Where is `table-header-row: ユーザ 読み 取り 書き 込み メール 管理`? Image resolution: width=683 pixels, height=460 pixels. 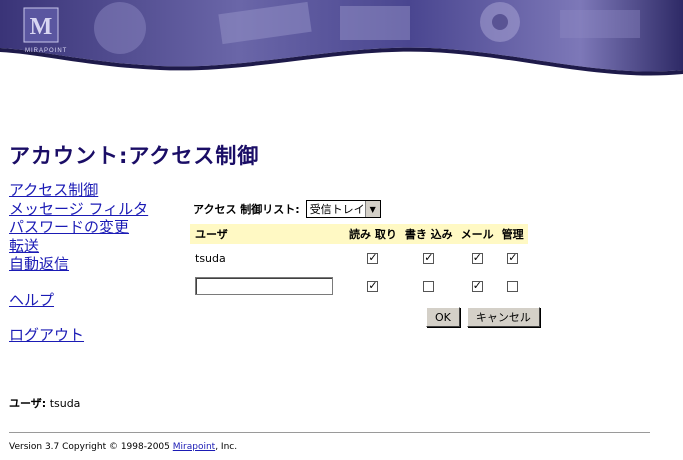
table-header-row: ユーザ 読み 取り 書き 込み メール 管理 is located at coordinates (359, 234).